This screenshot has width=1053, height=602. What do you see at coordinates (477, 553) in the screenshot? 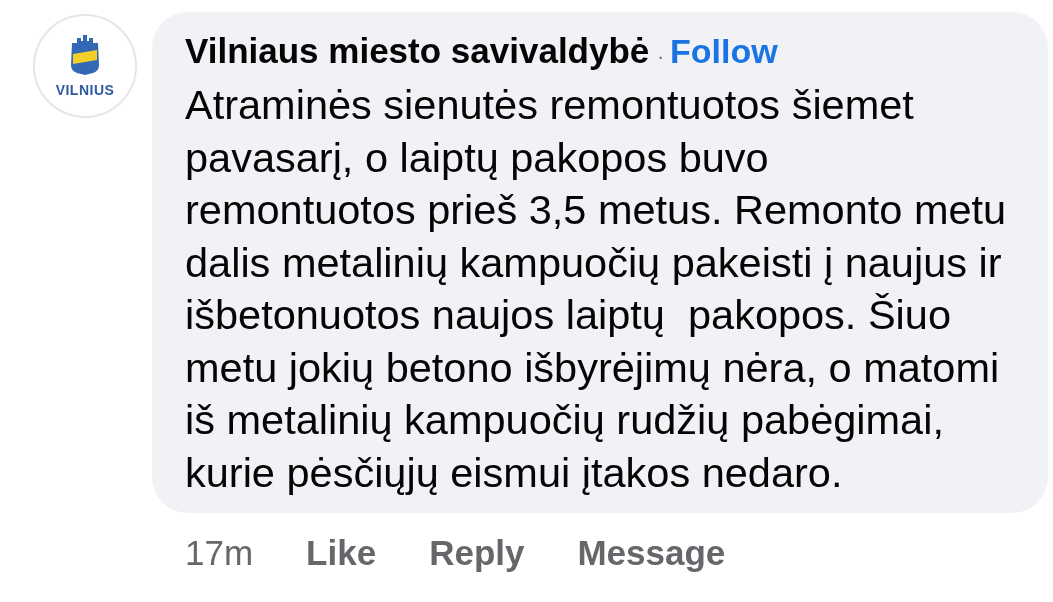
I see `action-link: Reply` at bounding box center [477, 553].